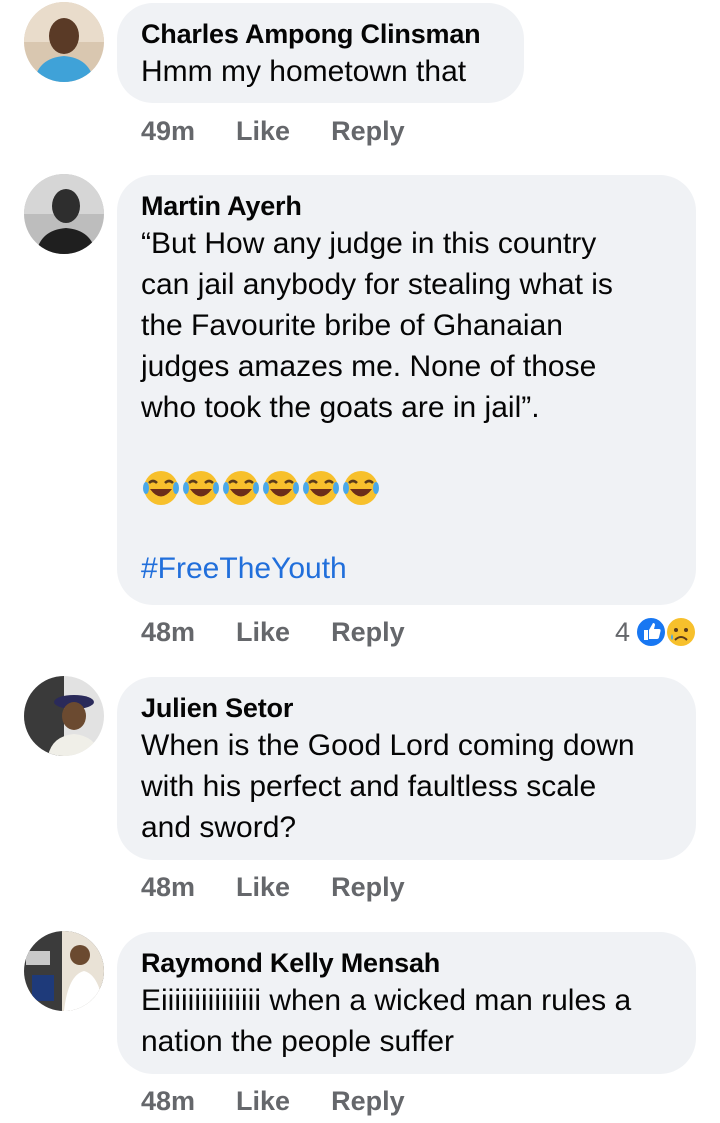  What do you see at coordinates (340, 407) in the screenshot?
I see `comment-text-line: who took the goats are in jail”.` at bounding box center [340, 407].